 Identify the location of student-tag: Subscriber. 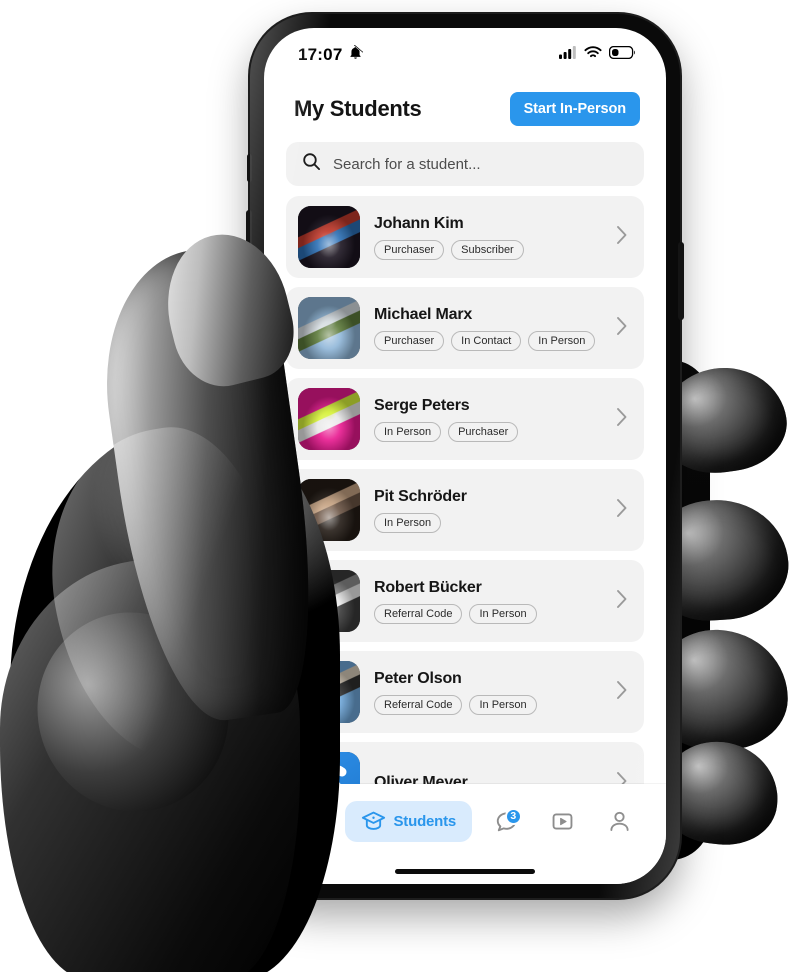
(487, 249).